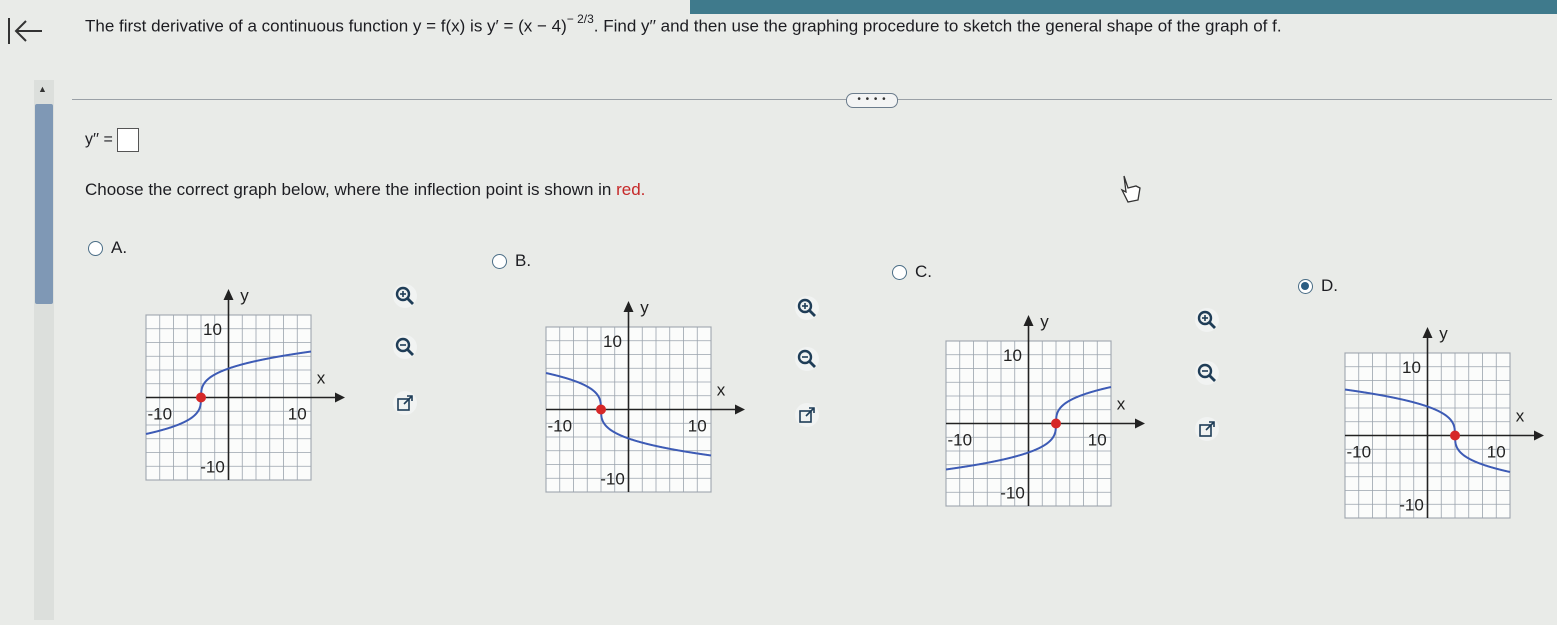  What do you see at coordinates (127, 140) in the screenshot?
I see `answer-input` at bounding box center [127, 140].